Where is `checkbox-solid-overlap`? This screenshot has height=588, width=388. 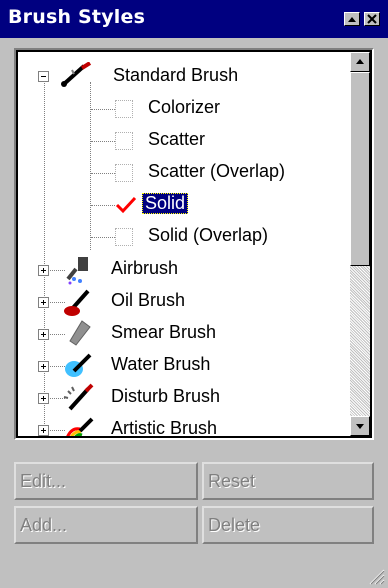 checkbox-solid-overlap is located at coordinates (124, 237).